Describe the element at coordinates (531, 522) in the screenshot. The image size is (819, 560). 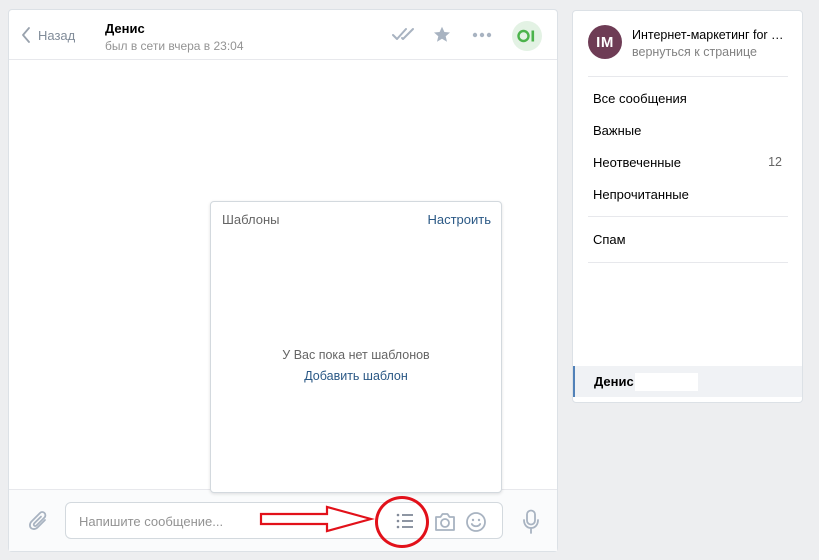
I see `microphone-icon` at that location.